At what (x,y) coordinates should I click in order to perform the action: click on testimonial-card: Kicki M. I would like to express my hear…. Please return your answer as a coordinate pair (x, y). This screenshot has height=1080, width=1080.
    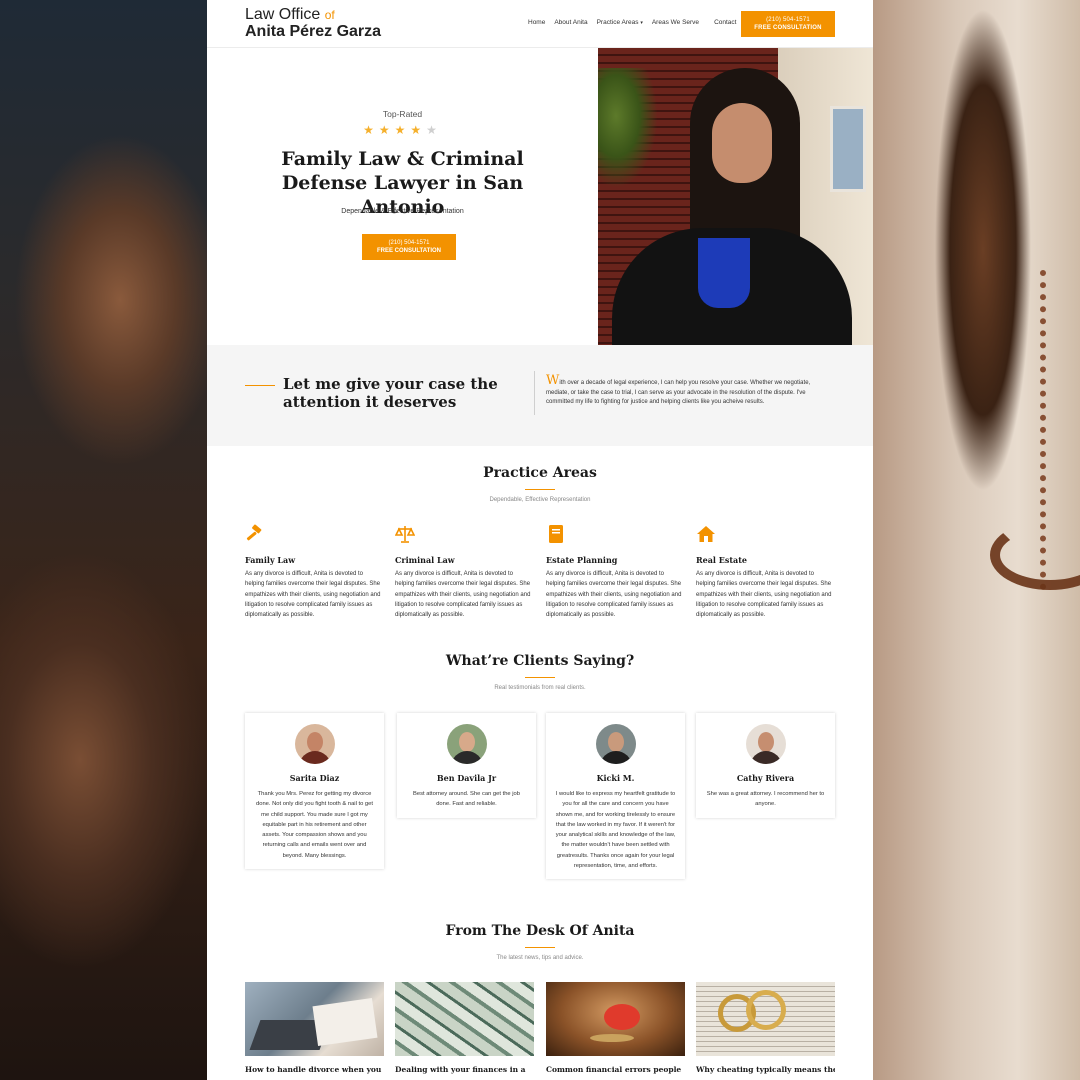
    Looking at the image, I should click on (615, 796).